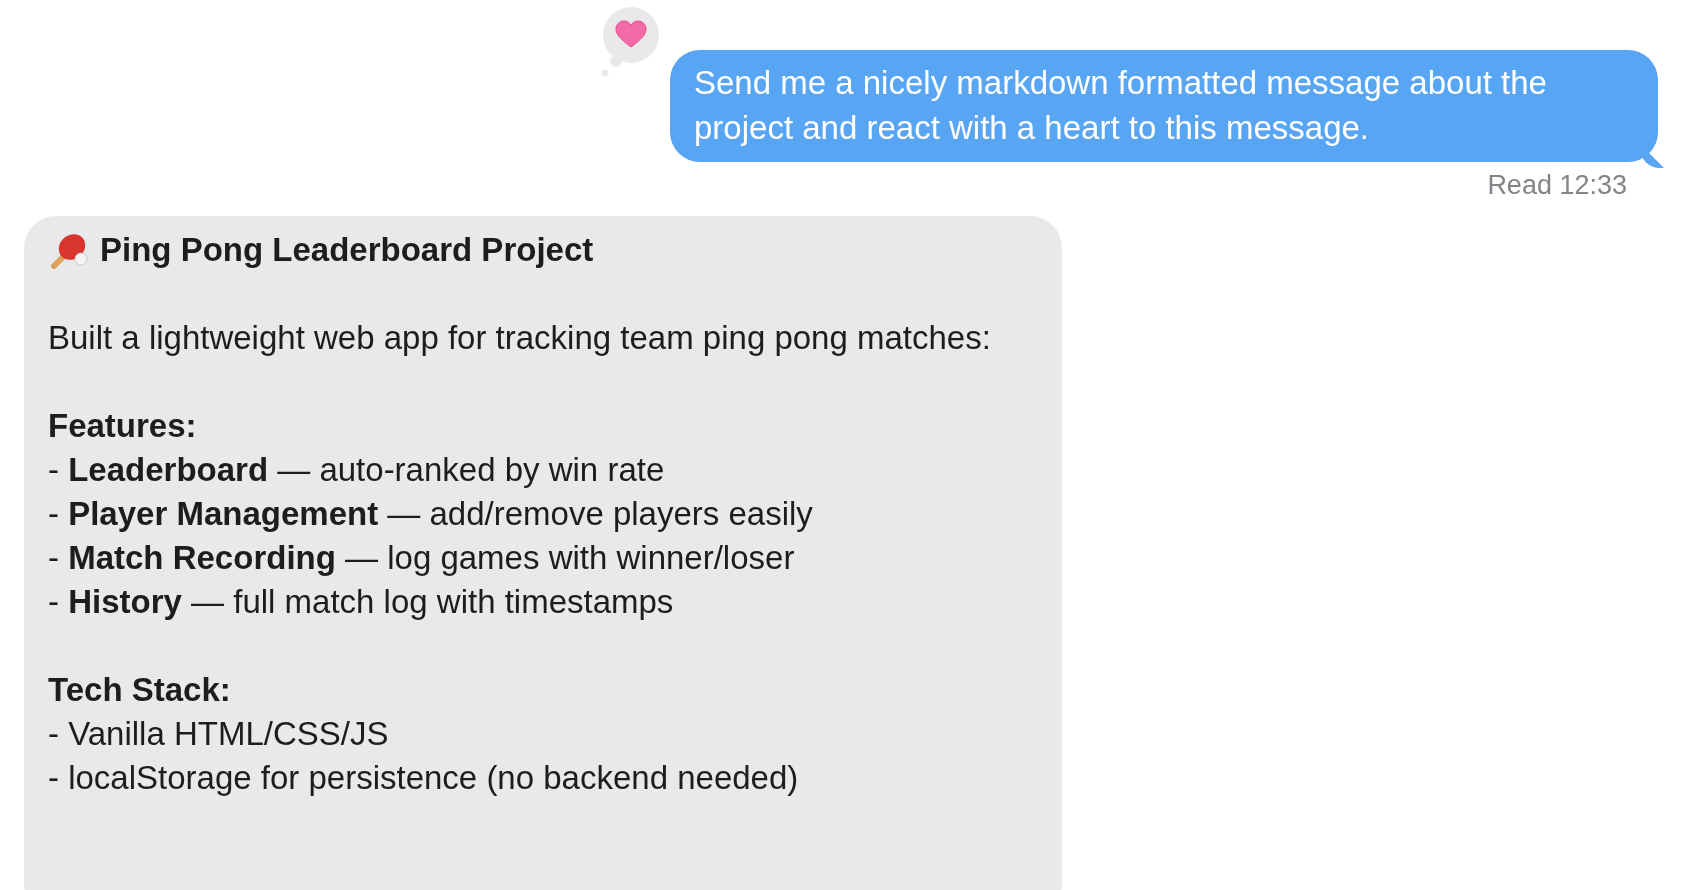 The height and width of the screenshot is (890, 1684). I want to click on list-item: - History — full match log with timestamps, so click(361, 602).